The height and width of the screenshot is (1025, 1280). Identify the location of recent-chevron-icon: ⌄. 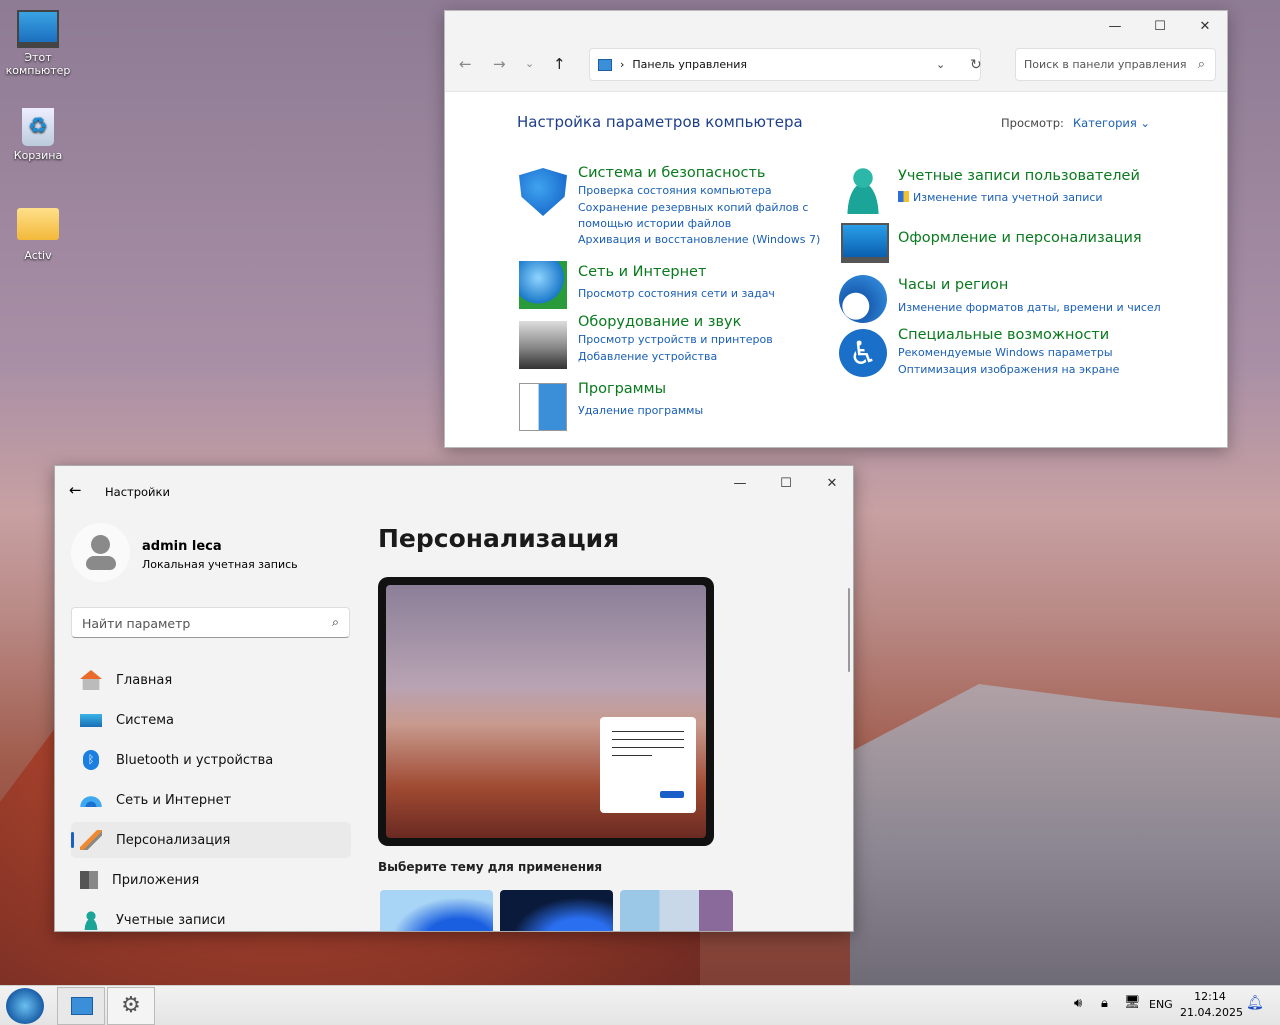
(529, 63).